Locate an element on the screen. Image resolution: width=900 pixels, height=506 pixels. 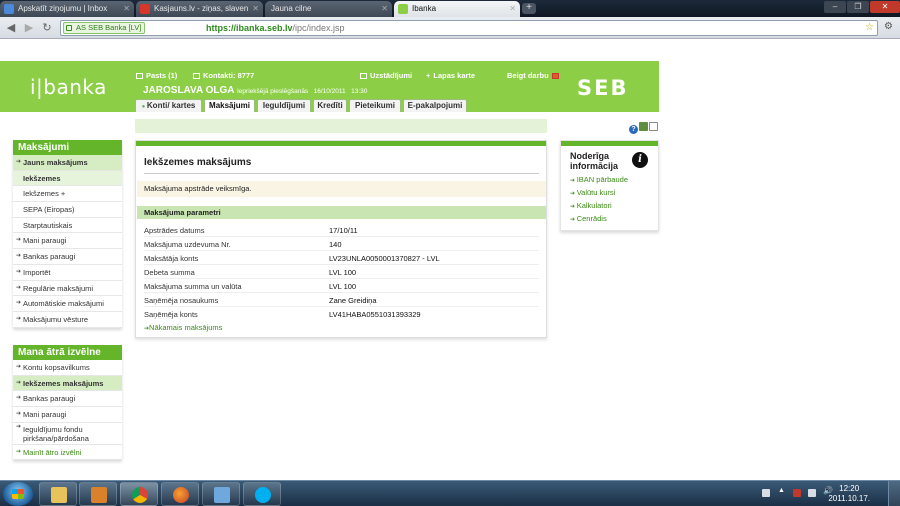
browser-tab-ibanka: Ibanka ✕ is located at coordinates (457, 9).